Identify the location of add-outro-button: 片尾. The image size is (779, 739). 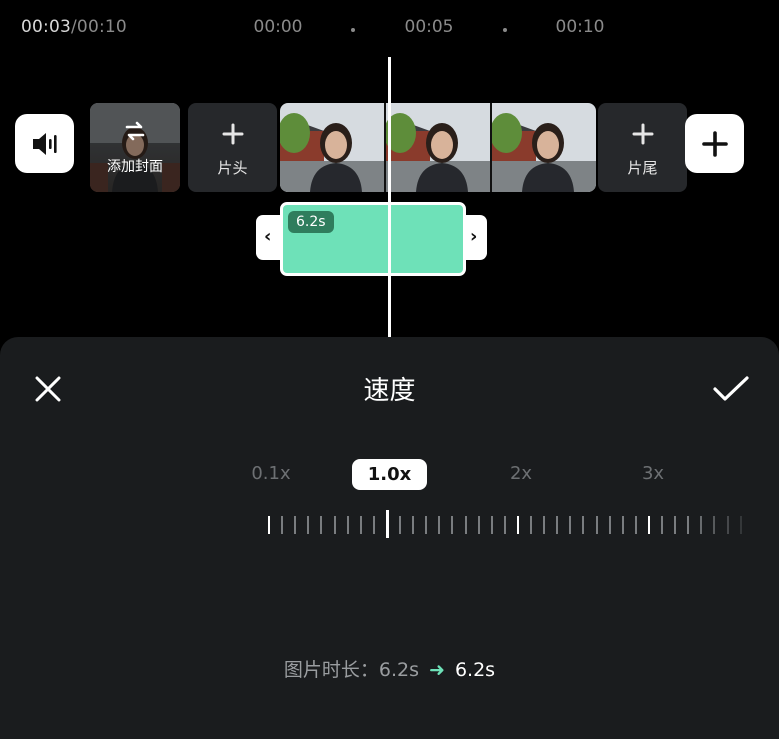
(642, 147).